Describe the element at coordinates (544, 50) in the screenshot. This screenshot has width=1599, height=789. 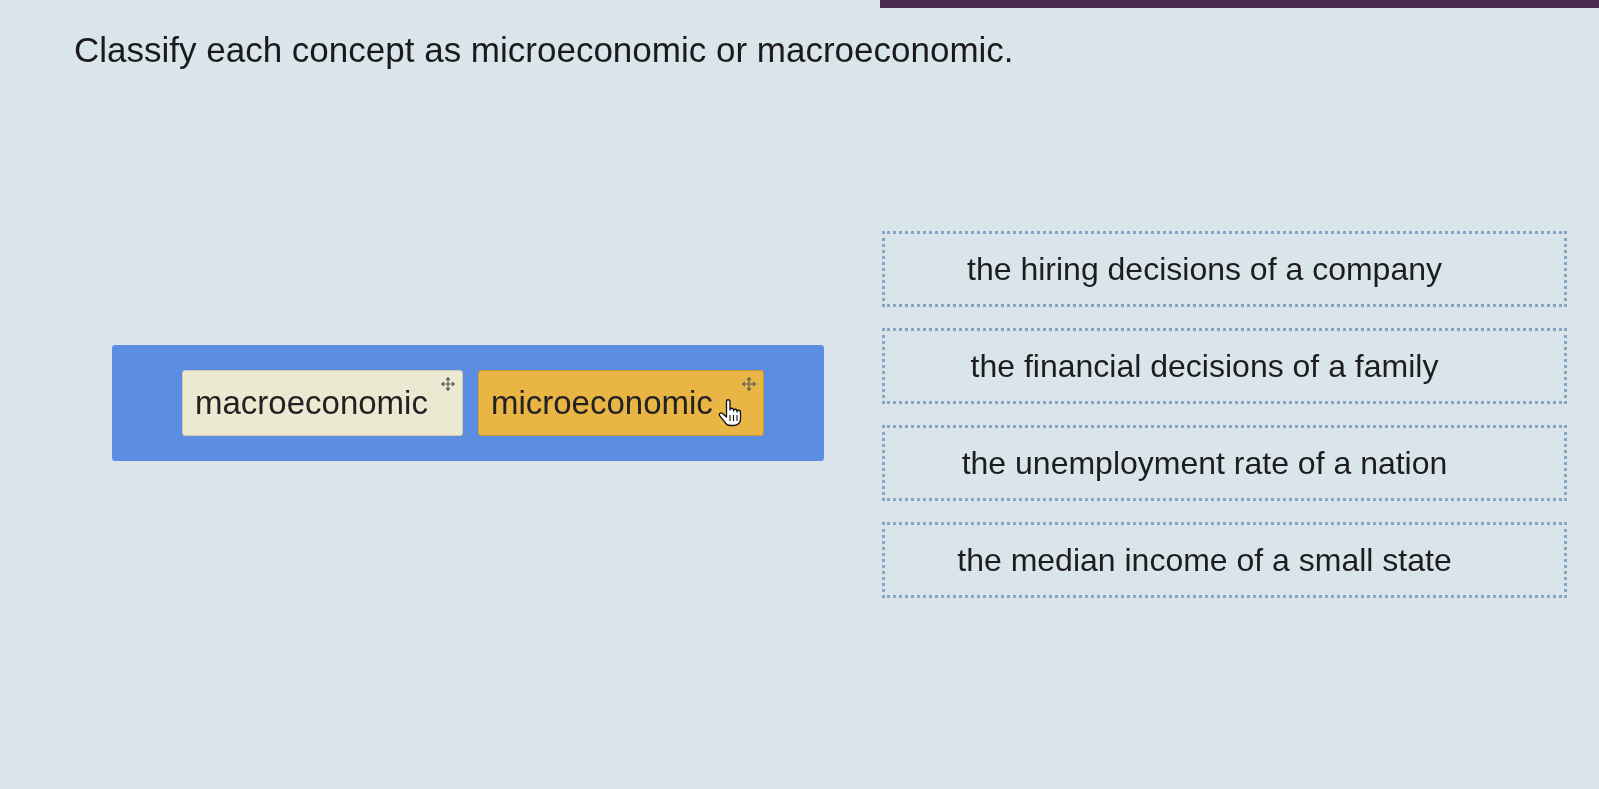
I see `question-prompt: Classify each concept as microeconomic or macroeconomic.` at that location.